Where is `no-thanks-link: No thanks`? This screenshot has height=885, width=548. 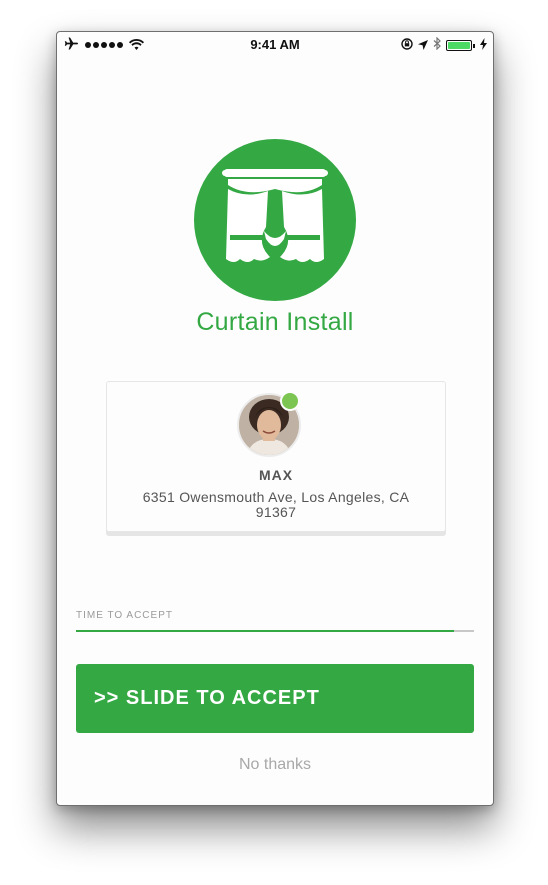 no-thanks-link: No thanks is located at coordinates (275, 765).